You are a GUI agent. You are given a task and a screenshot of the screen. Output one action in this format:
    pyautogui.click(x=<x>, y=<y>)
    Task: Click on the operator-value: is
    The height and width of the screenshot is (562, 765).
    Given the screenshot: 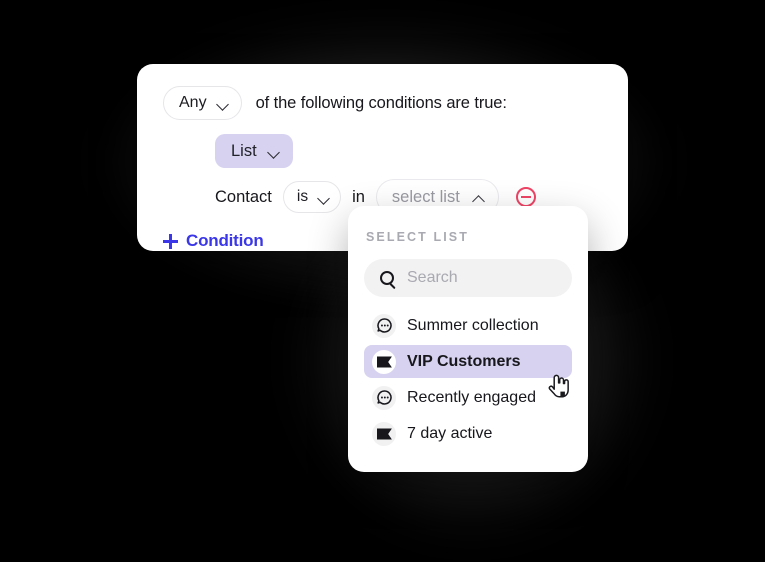 What is the action you would take?
    pyautogui.click(x=302, y=196)
    